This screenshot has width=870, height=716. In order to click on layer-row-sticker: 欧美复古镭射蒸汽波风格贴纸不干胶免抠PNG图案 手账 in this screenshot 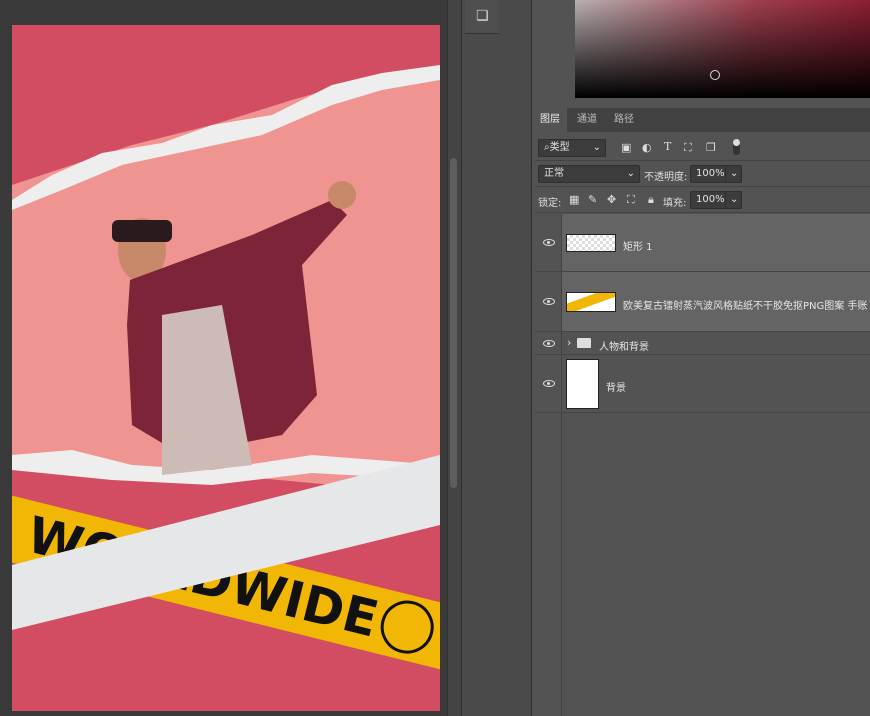, I will do `click(702, 302)`.